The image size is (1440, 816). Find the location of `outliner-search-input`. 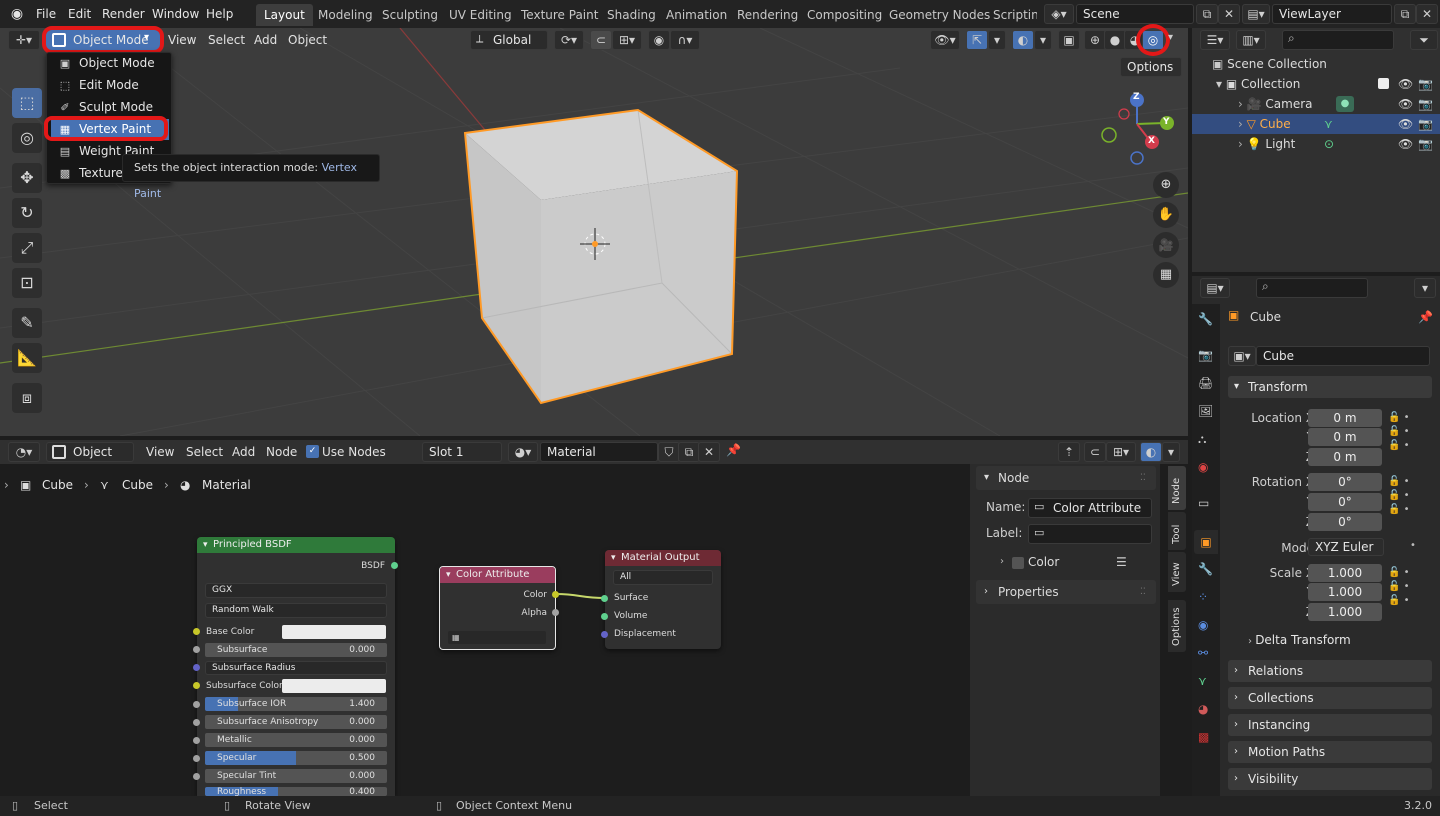

outliner-search-input is located at coordinates (1338, 40).